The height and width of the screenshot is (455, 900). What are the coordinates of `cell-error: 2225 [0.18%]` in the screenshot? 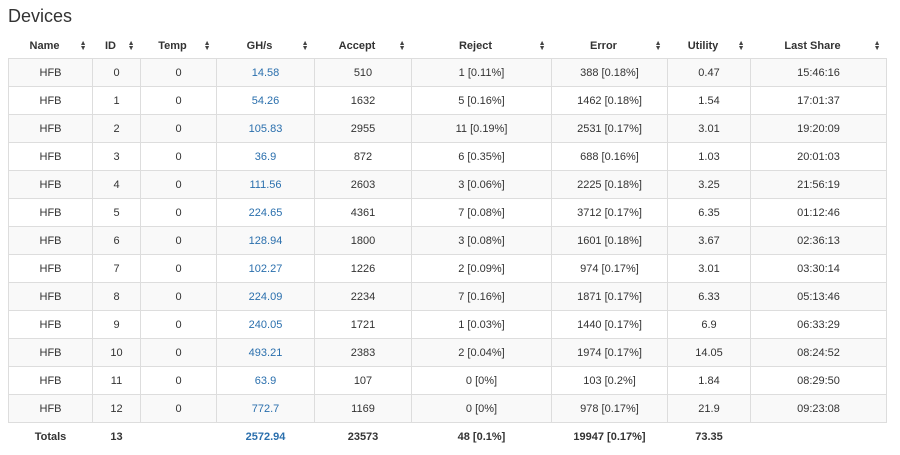 It's located at (609, 184).